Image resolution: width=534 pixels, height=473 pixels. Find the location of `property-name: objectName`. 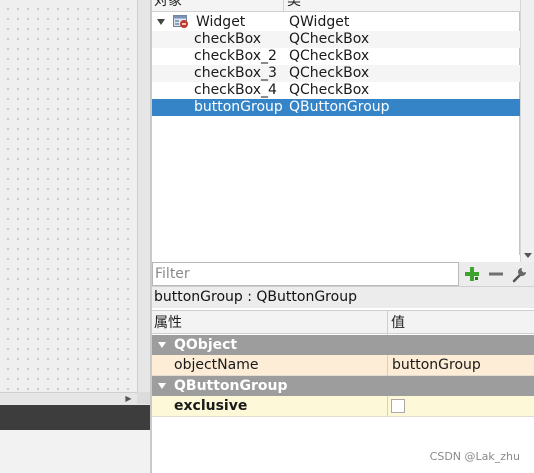

property-name: objectName is located at coordinates (216, 365).